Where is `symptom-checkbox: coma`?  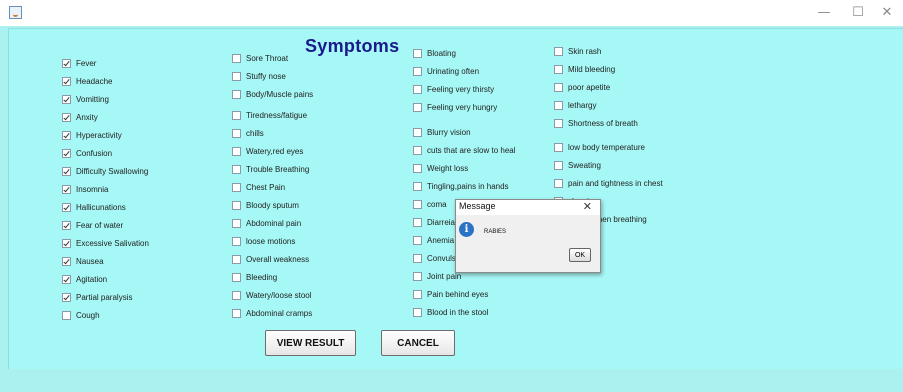
symptom-checkbox: coma is located at coordinates (430, 204).